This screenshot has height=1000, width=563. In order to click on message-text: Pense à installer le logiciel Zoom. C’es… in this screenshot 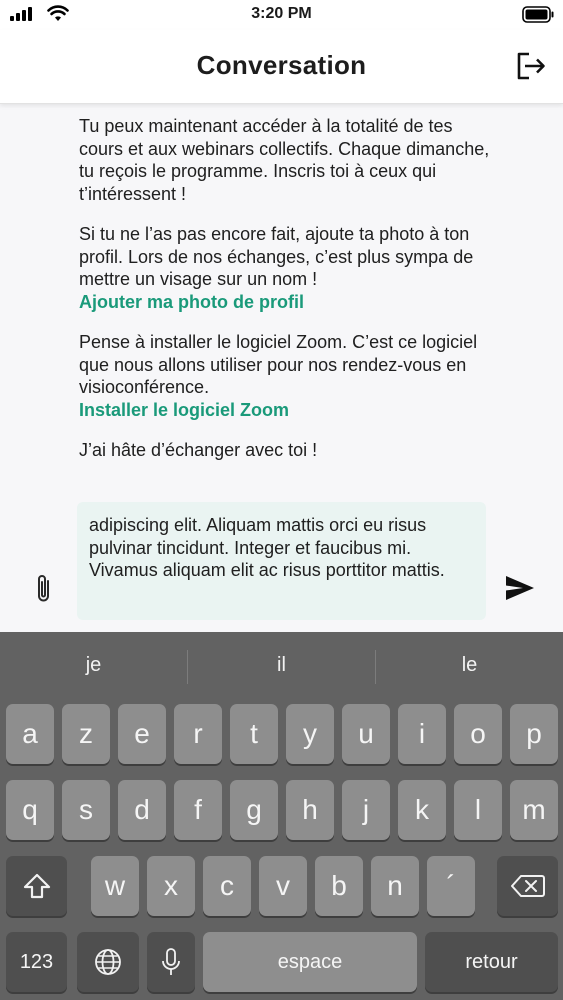, I will do `click(278, 364)`.